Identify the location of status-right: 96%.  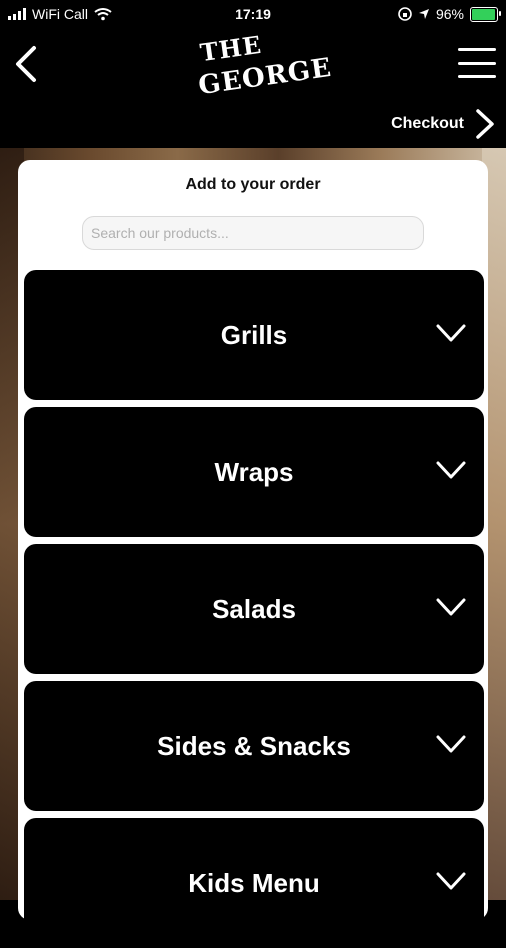
(449, 14).